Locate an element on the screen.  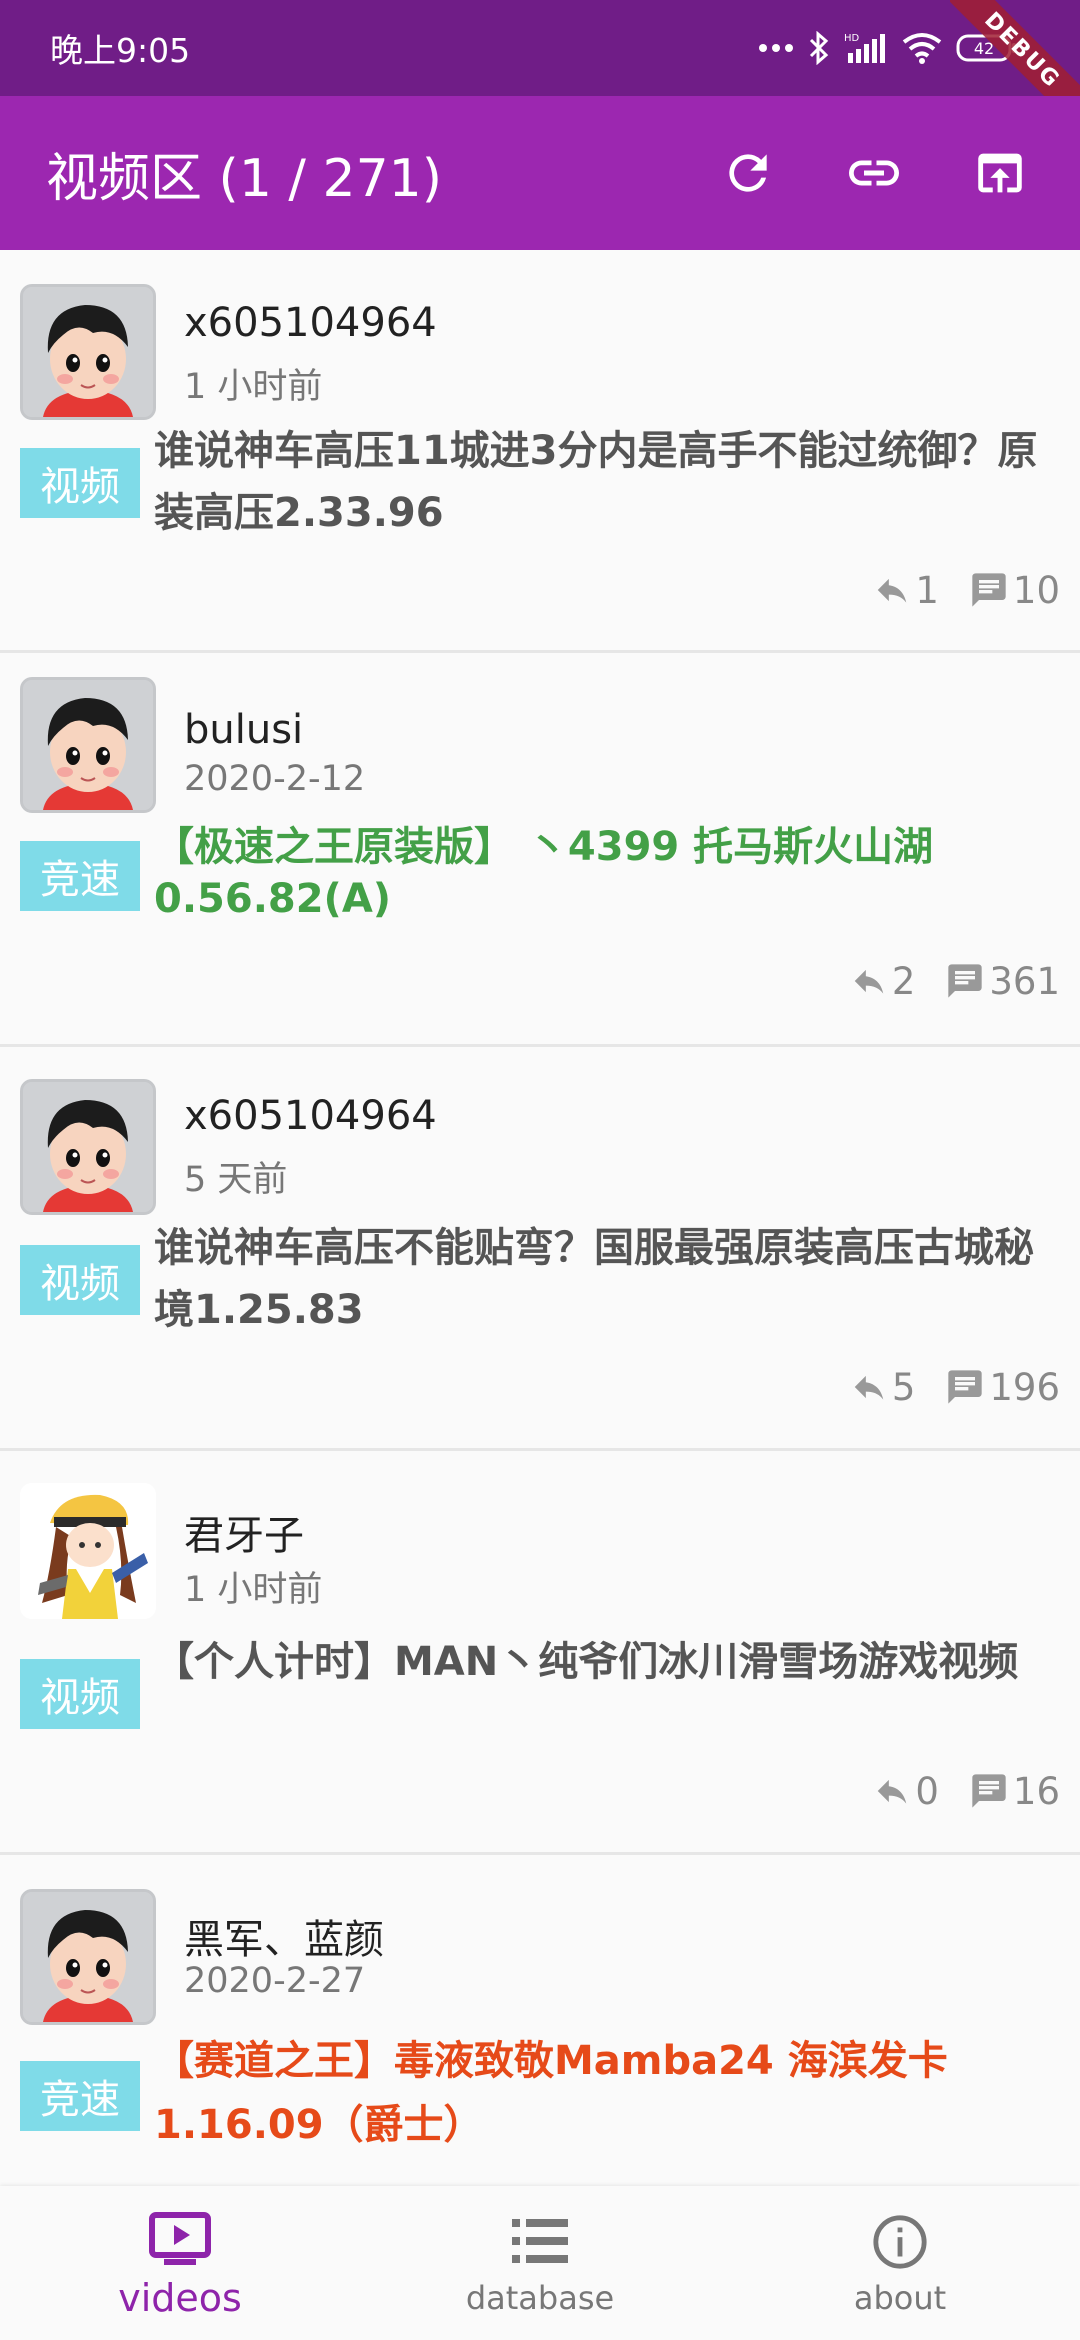
reply-stat: 2 is located at coordinates (883, 981).